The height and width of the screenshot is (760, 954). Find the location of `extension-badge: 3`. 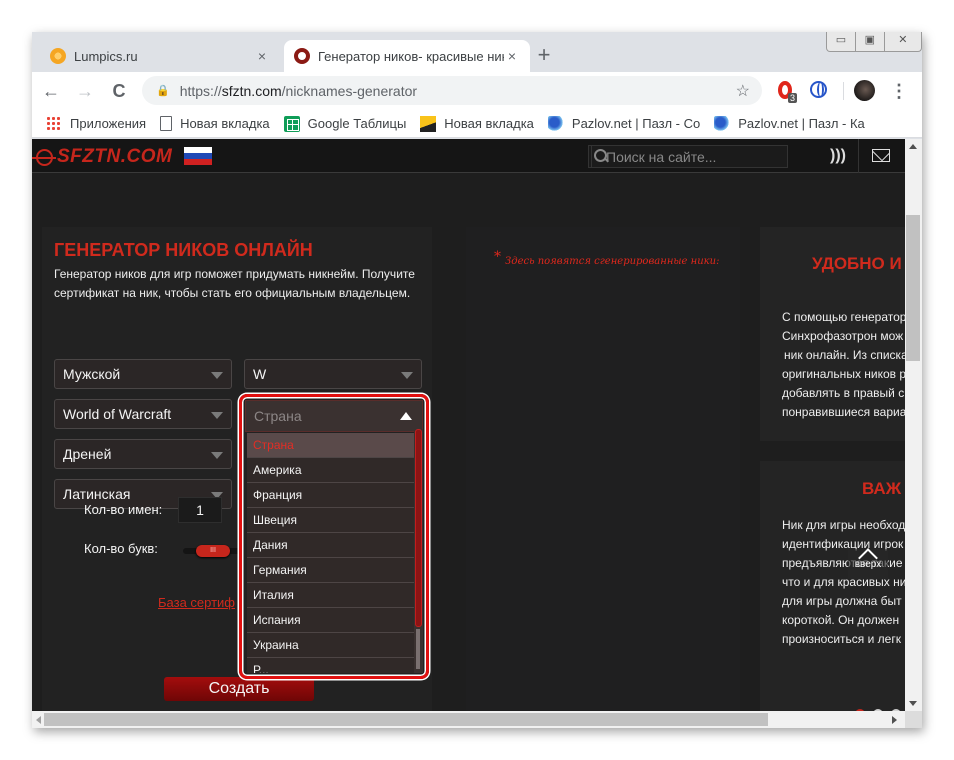

extension-badge: 3 is located at coordinates (793, 98).